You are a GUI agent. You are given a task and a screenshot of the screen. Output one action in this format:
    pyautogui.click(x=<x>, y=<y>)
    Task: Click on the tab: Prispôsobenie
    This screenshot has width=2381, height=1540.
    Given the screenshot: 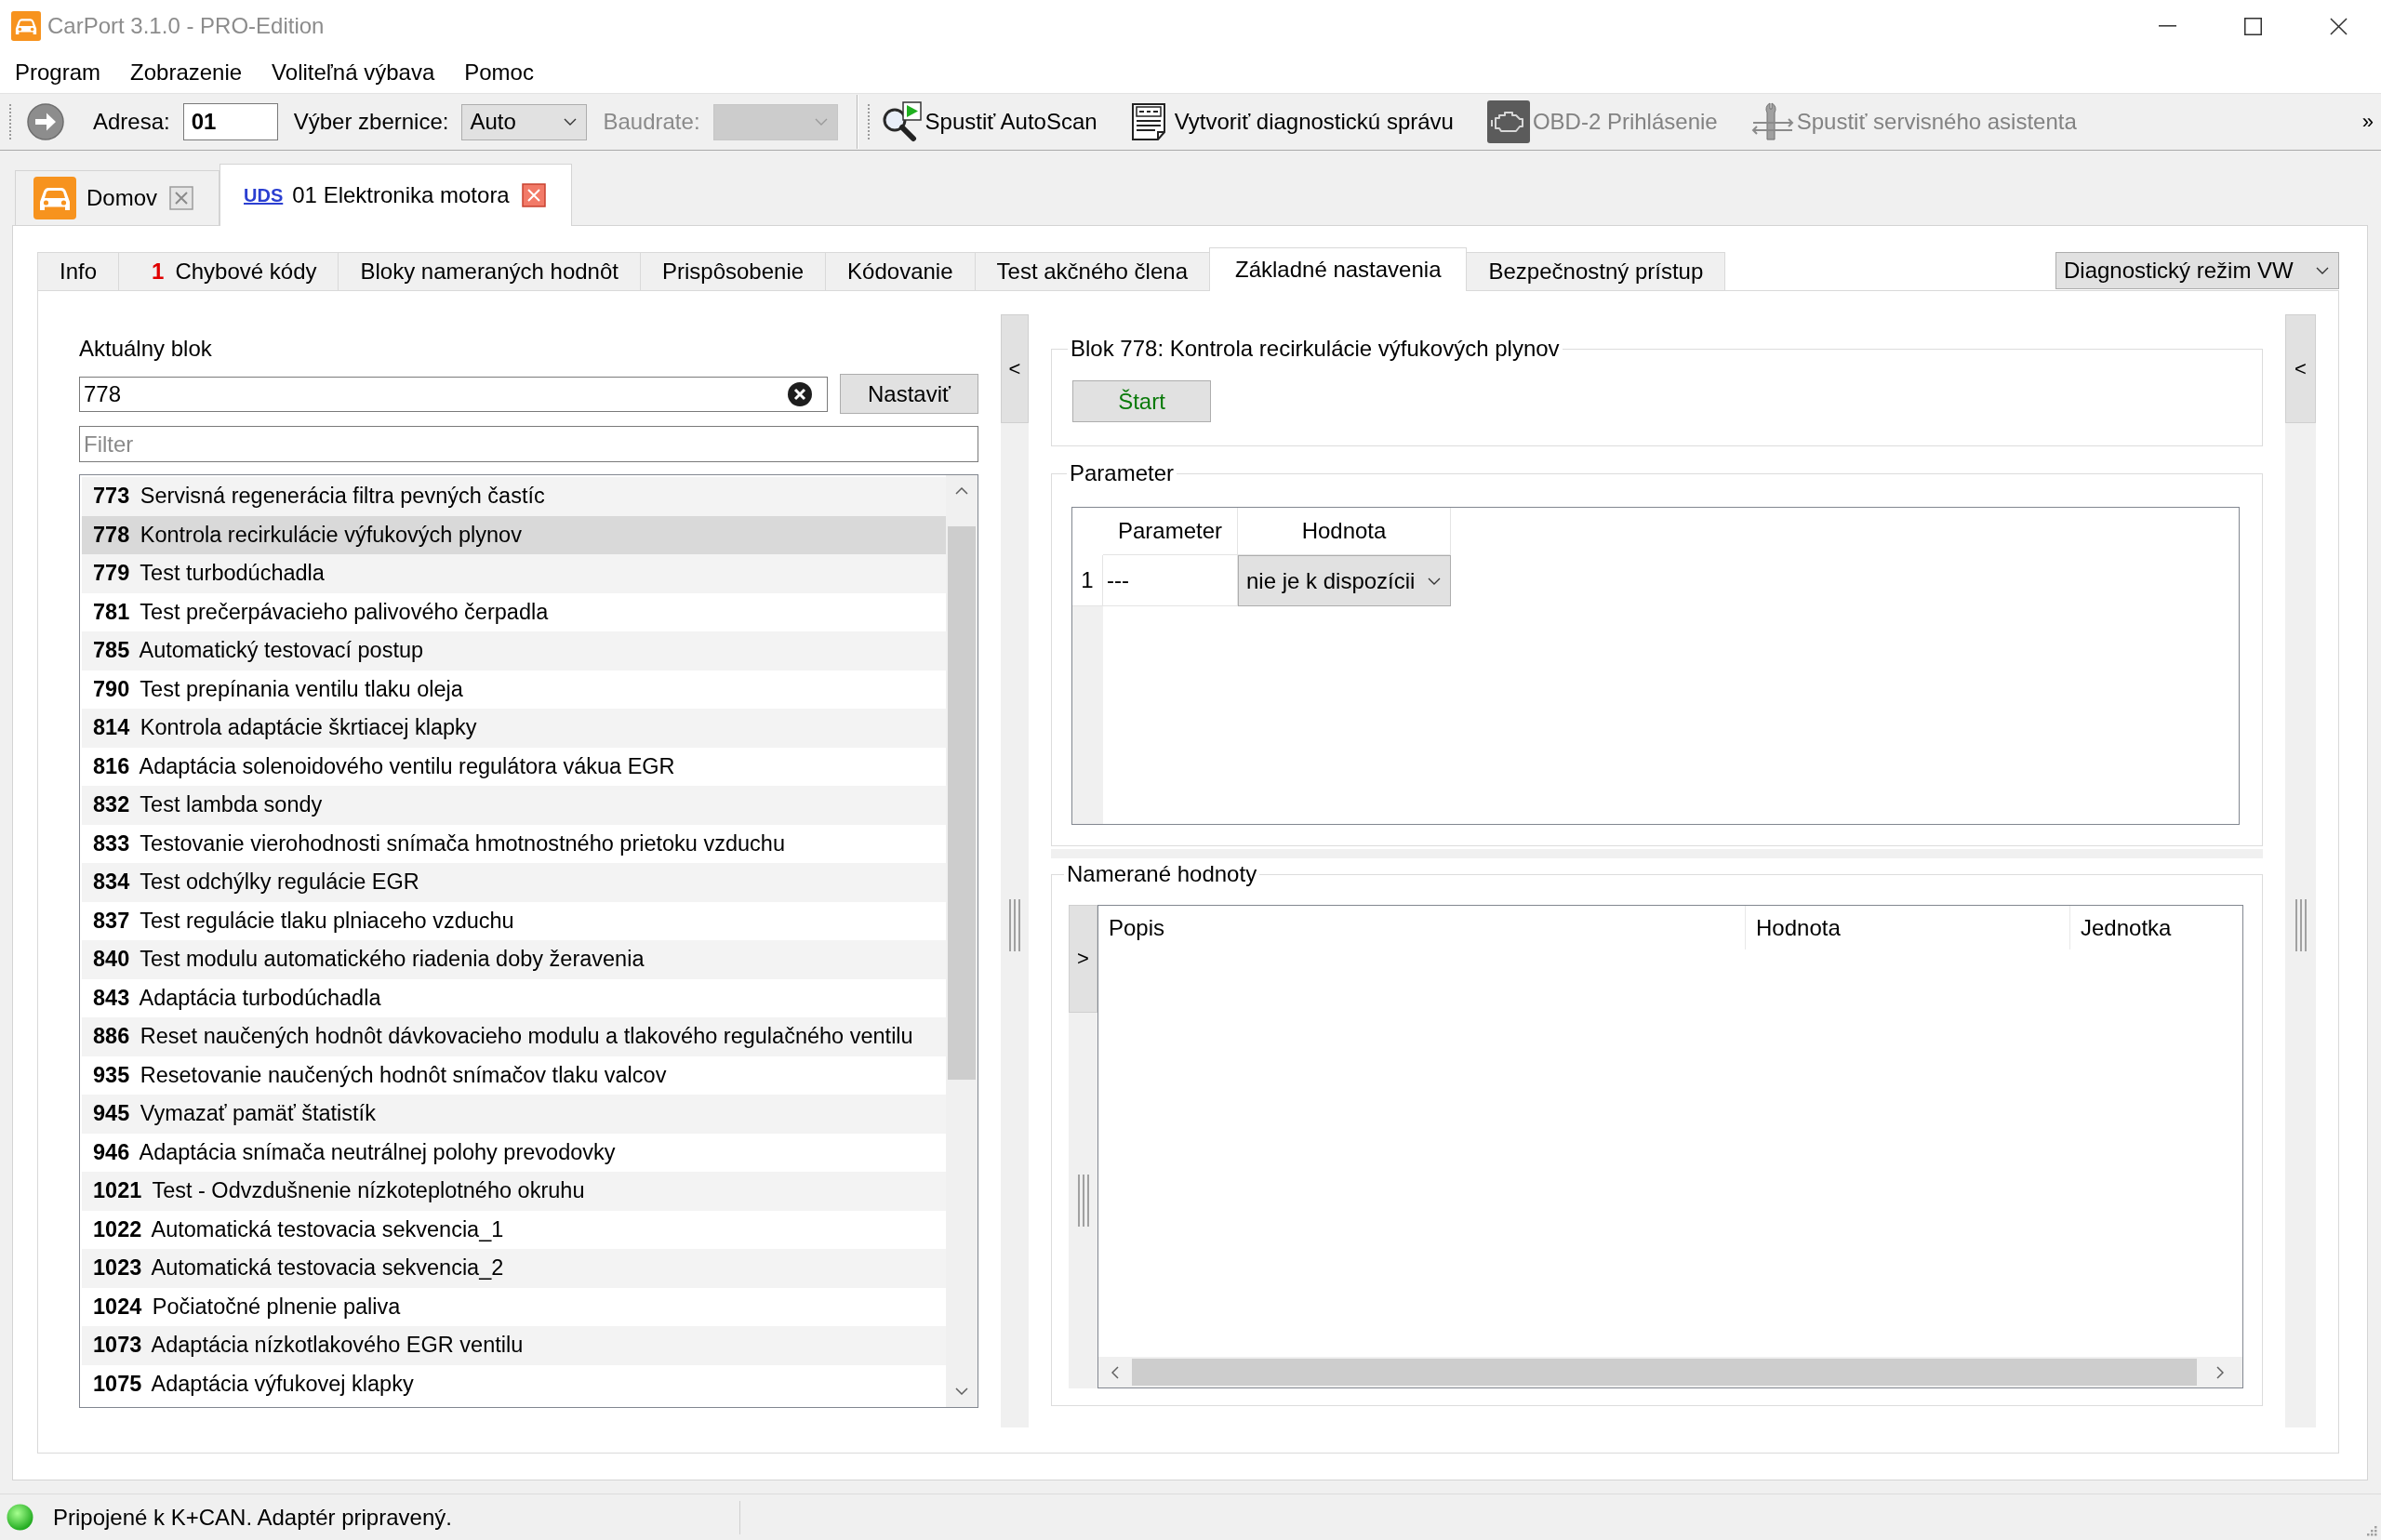 What is the action you would take?
    pyautogui.click(x=733, y=271)
    